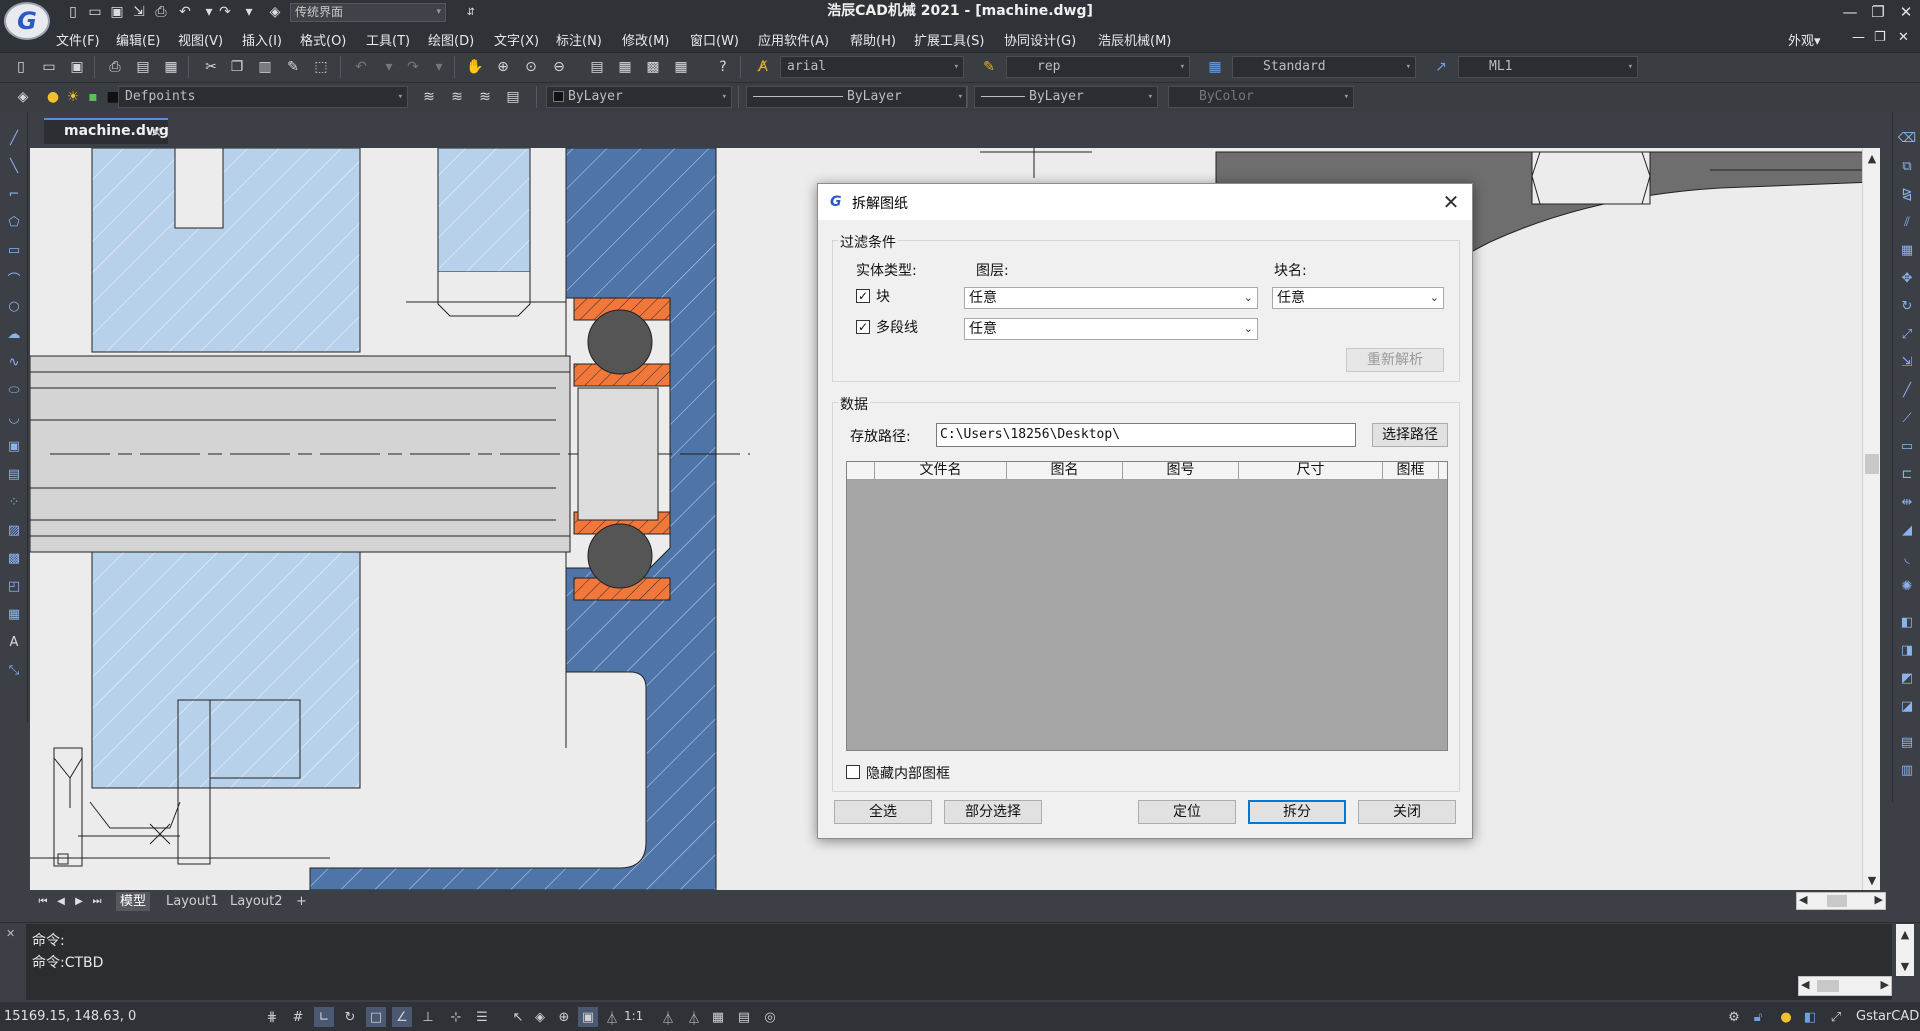 Image resolution: width=1920 pixels, height=1031 pixels. Describe the element at coordinates (14, 138) in the screenshot. I see `line-icon: ╱` at that location.